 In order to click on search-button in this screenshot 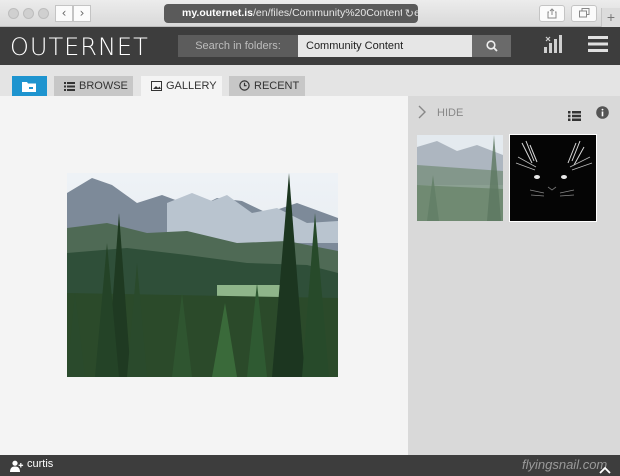, I will do `click(491, 46)`.